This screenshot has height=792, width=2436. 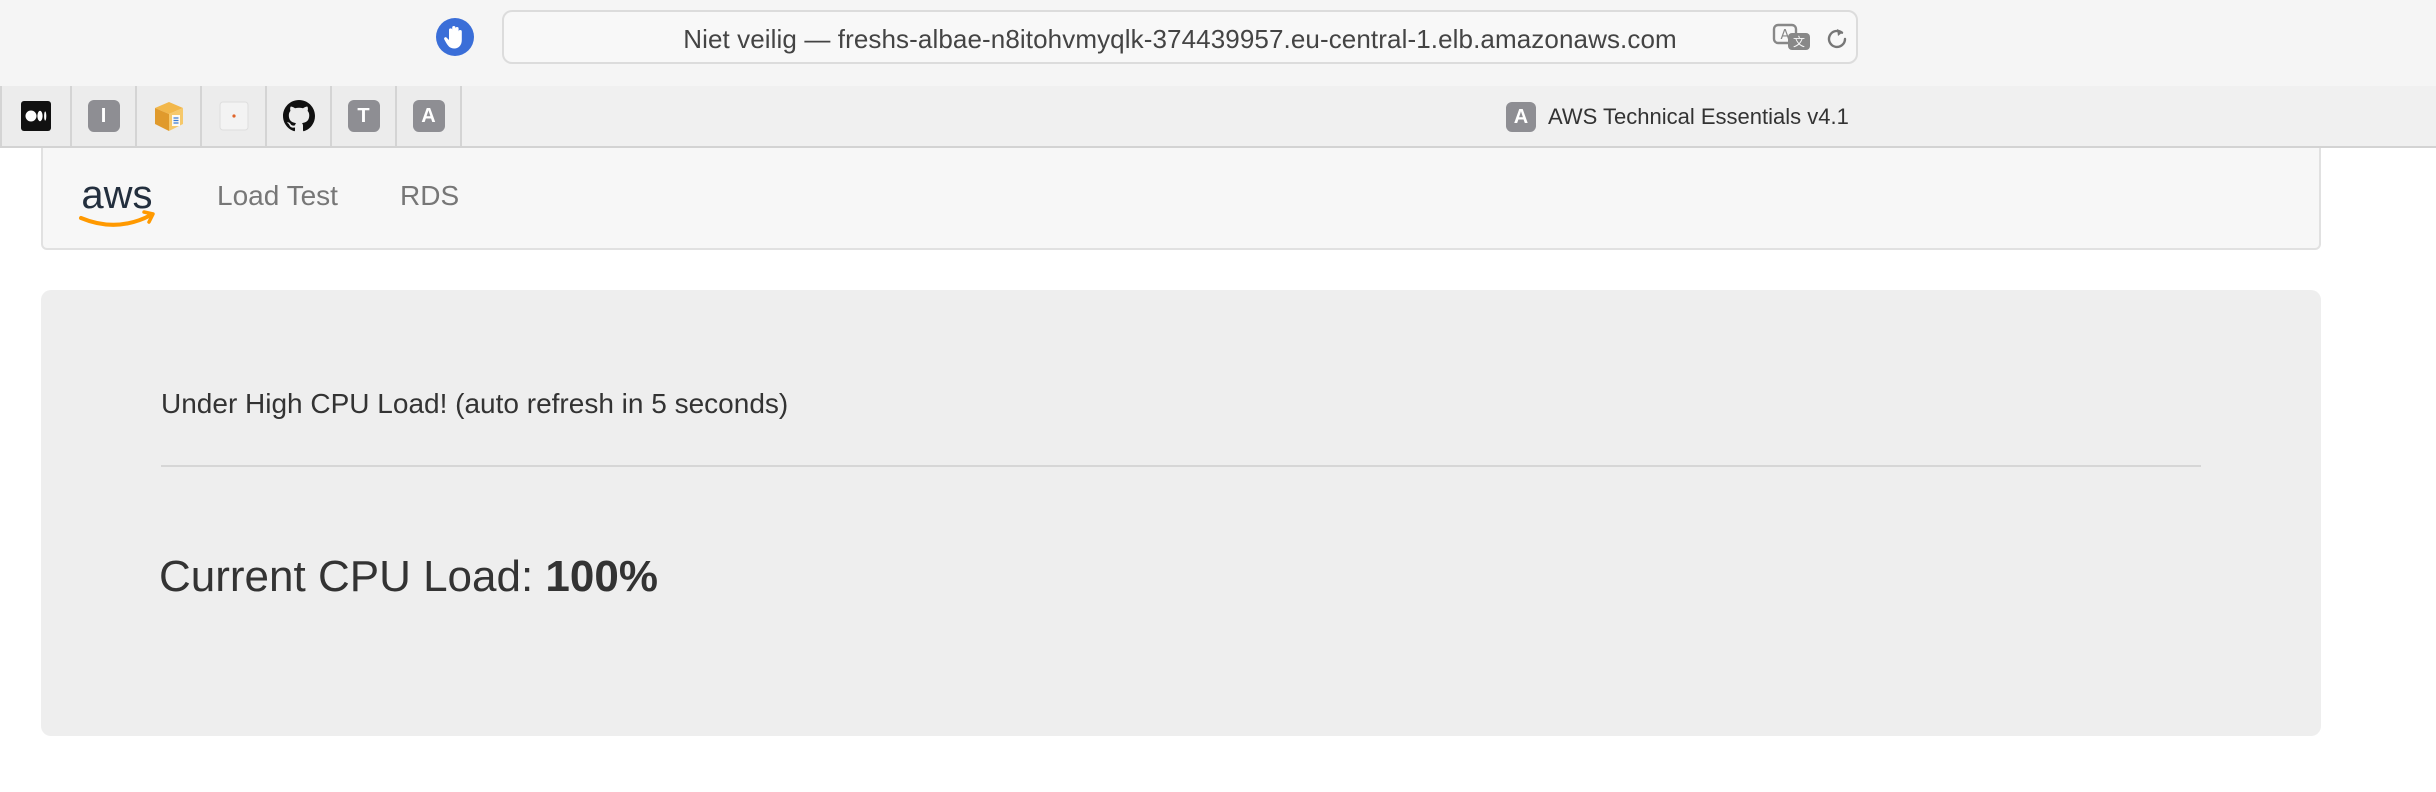 What do you see at coordinates (1837, 39) in the screenshot?
I see `reload-icon` at bounding box center [1837, 39].